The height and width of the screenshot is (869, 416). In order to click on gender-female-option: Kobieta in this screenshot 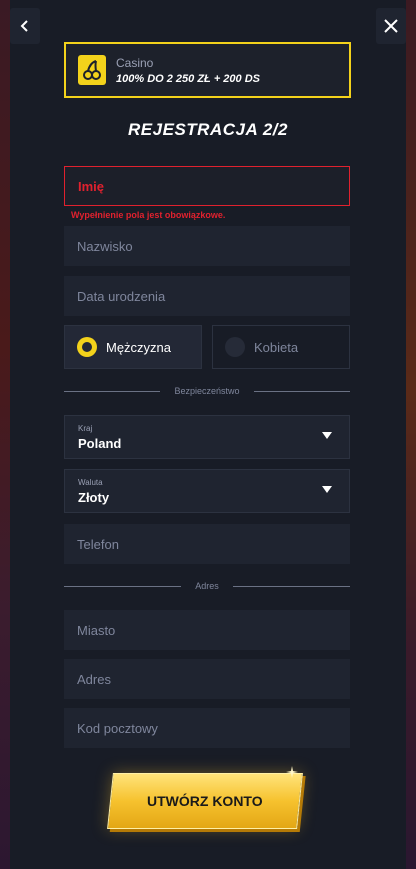, I will do `click(281, 347)`.